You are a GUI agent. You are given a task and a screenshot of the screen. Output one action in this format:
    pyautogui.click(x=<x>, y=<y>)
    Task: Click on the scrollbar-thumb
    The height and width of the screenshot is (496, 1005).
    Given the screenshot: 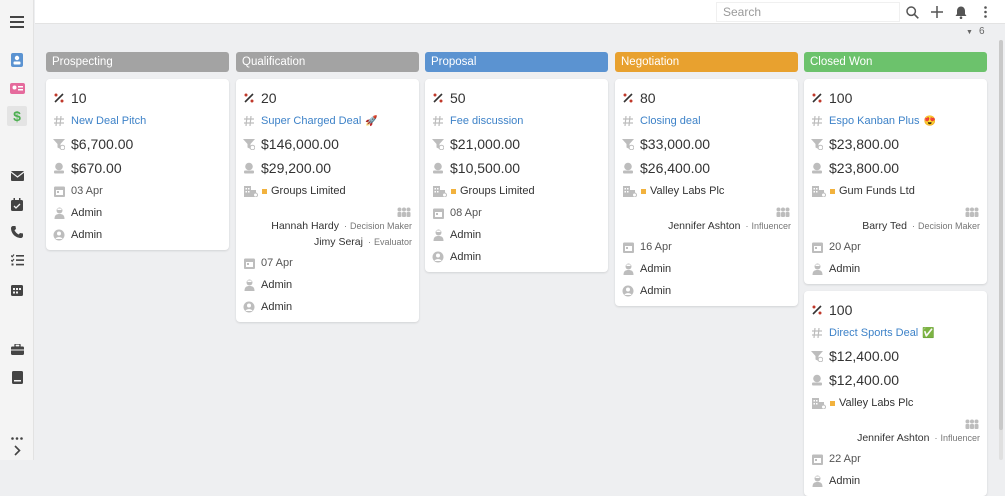 What is the action you would take?
    pyautogui.click(x=1001, y=235)
    